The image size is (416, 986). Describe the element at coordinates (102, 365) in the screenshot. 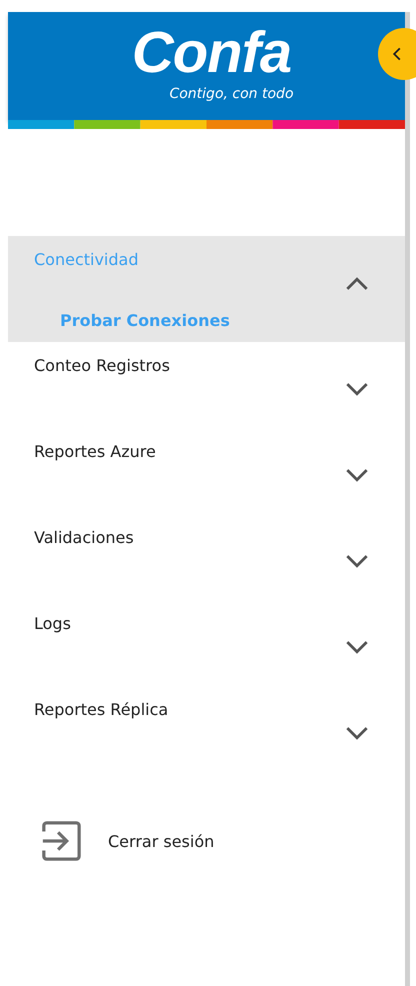

I see `menu-item: Conteo Registros` at that location.